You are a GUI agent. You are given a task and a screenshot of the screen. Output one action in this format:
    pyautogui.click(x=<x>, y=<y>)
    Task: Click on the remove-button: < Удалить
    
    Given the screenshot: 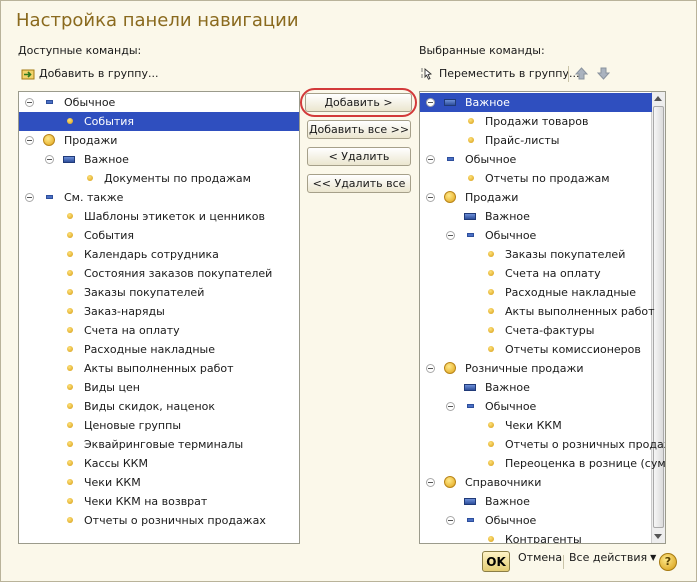 What is the action you would take?
    pyautogui.click(x=359, y=156)
    